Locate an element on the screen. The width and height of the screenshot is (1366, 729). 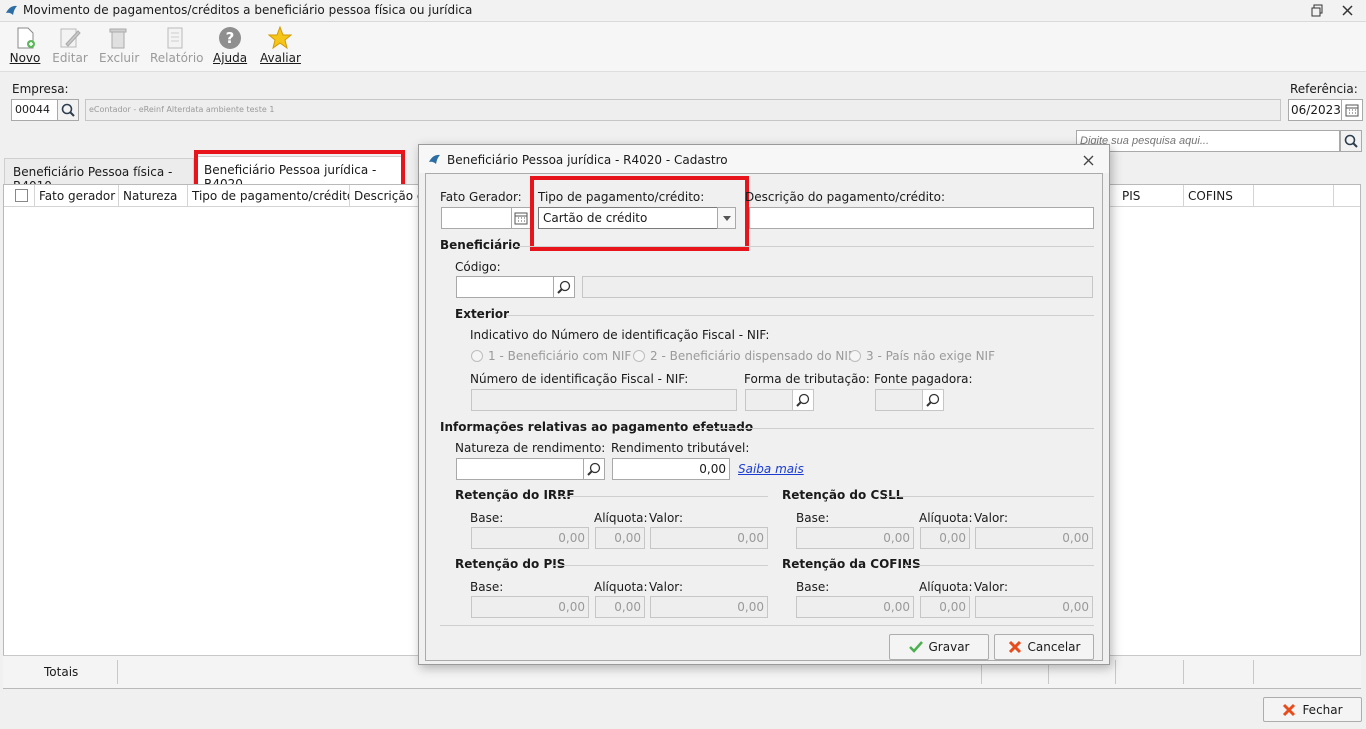
report-icon is located at coordinates (175, 38).